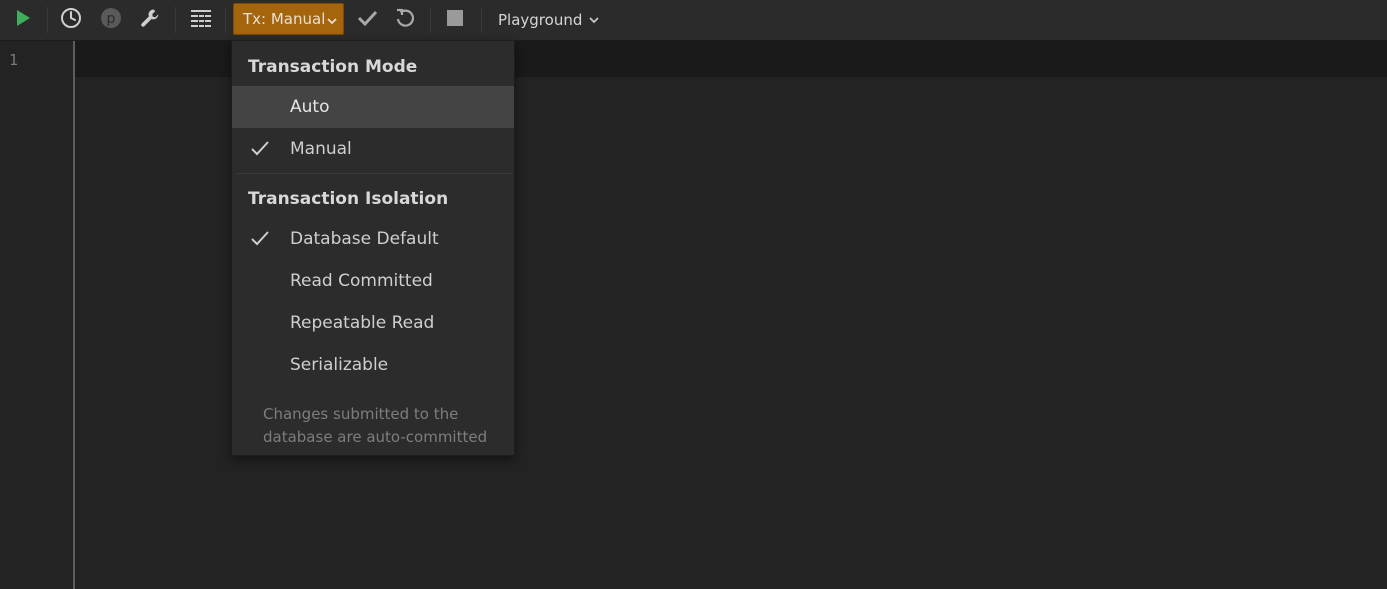  I want to click on menu-item-label: Read Committed, so click(361, 281).